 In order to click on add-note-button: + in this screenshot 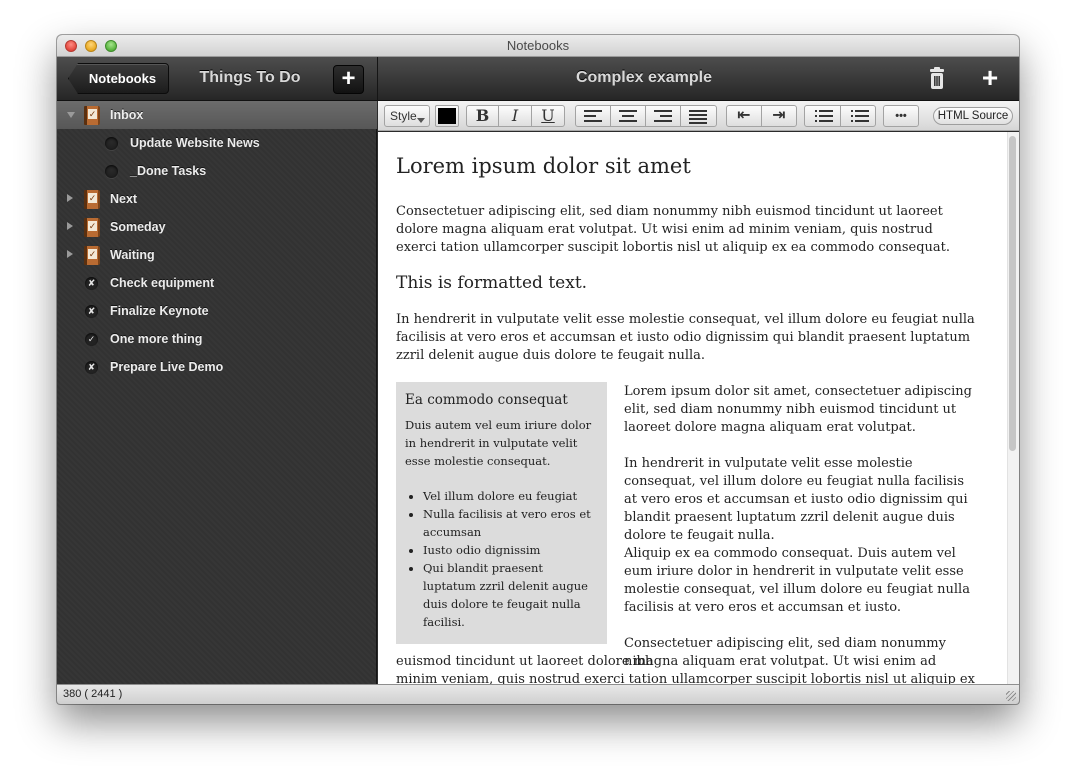, I will do `click(990, 78)`.